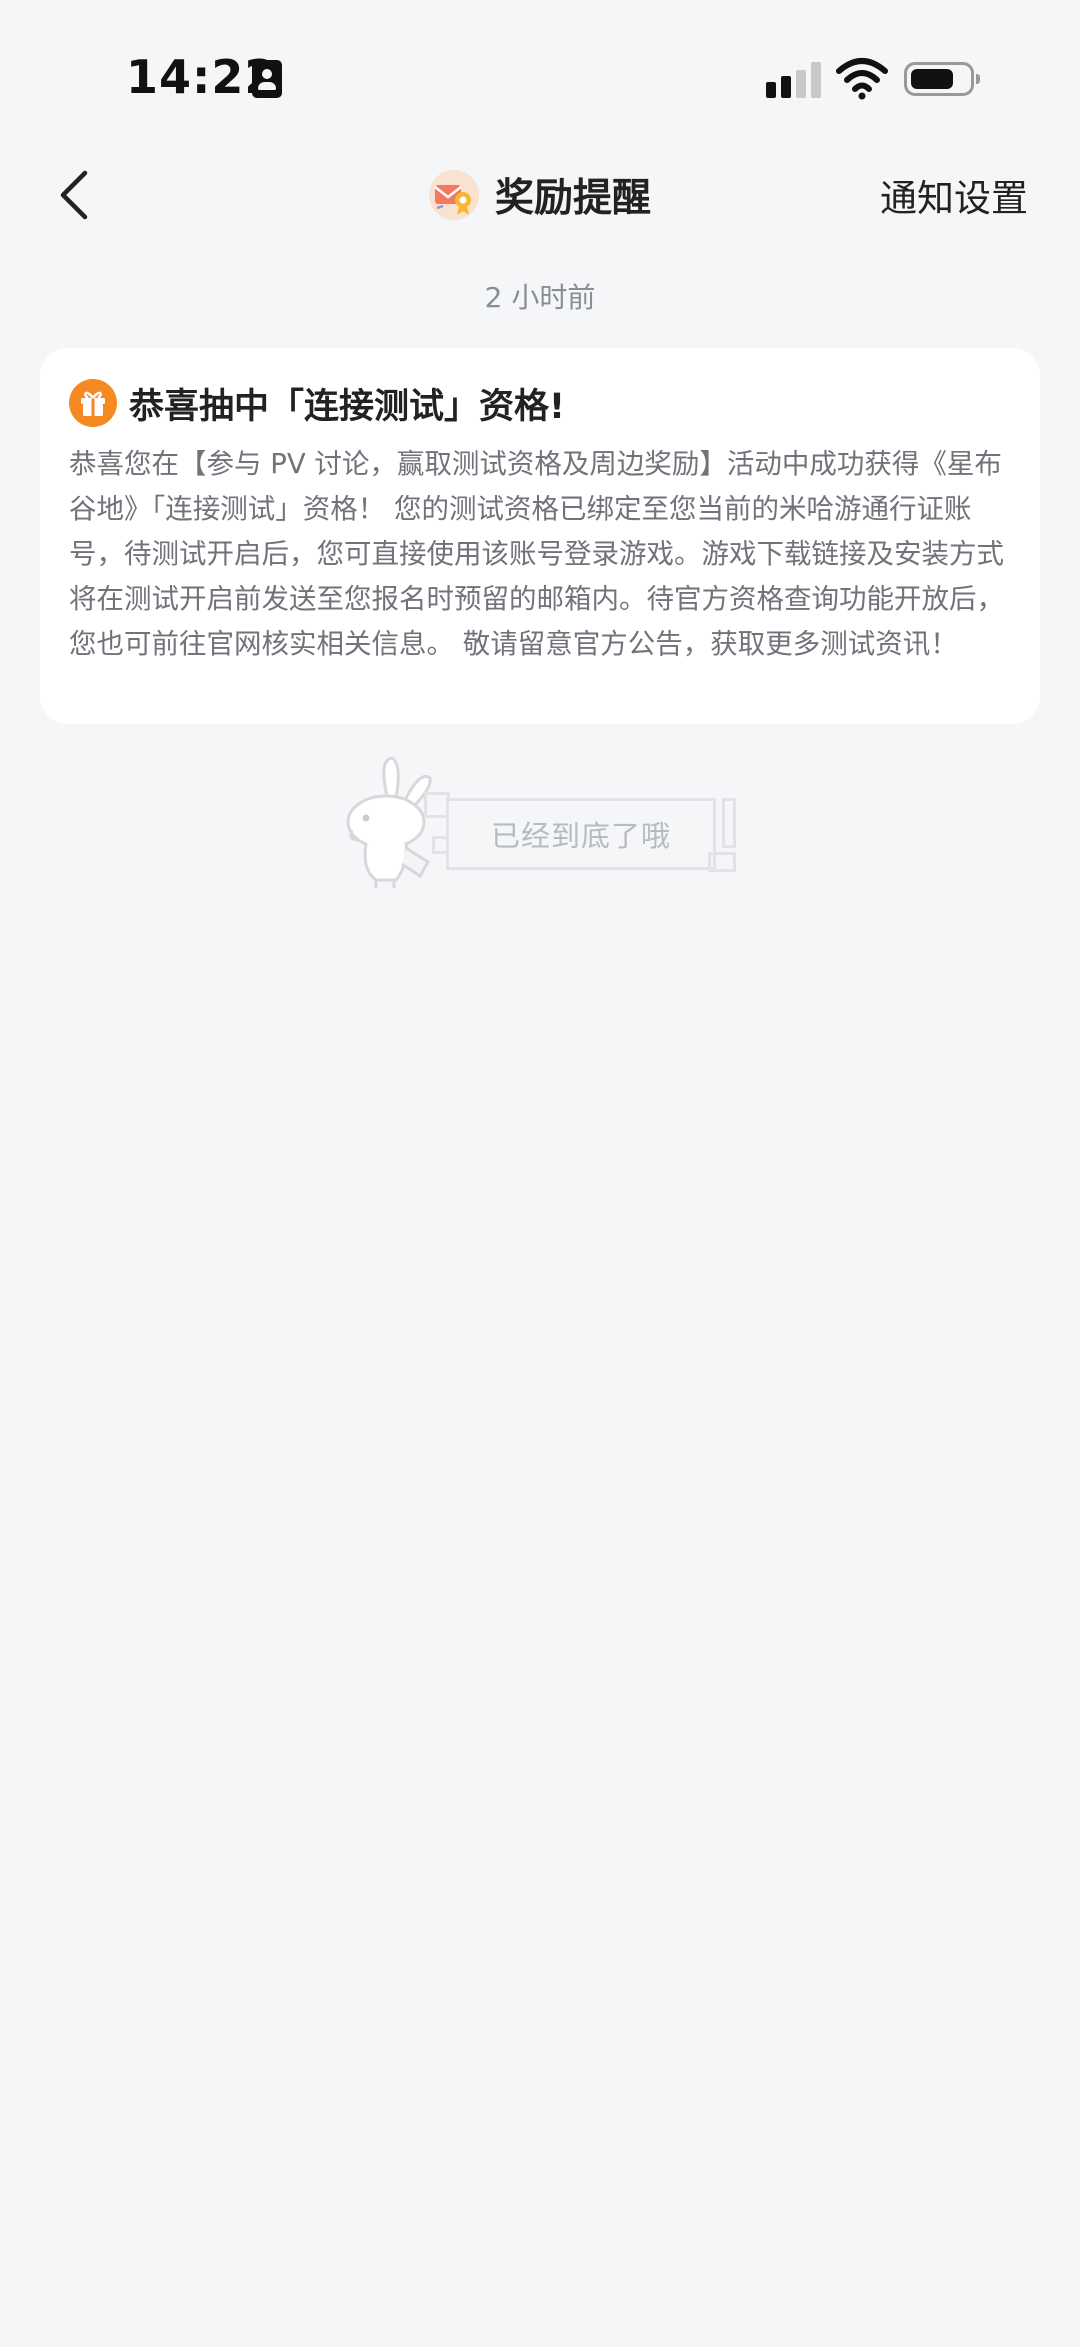 The width and height of the screenshot is (1080, 2347). Describe the element at coordinates (722, 862) in the screenshot. I see `decorative-square` at that location.